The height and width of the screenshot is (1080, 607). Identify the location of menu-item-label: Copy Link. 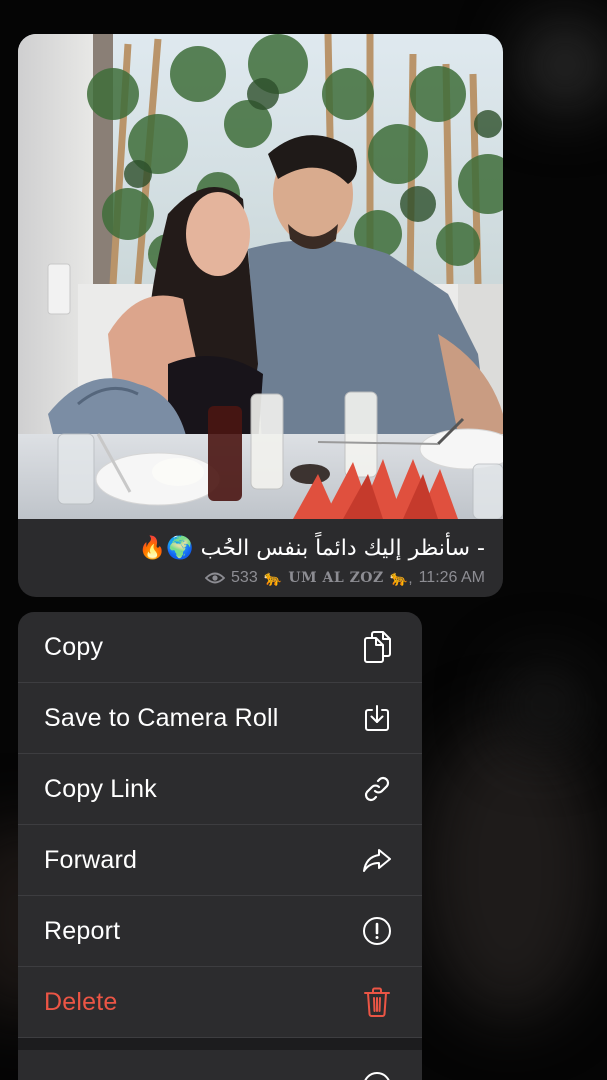
(100, 788).